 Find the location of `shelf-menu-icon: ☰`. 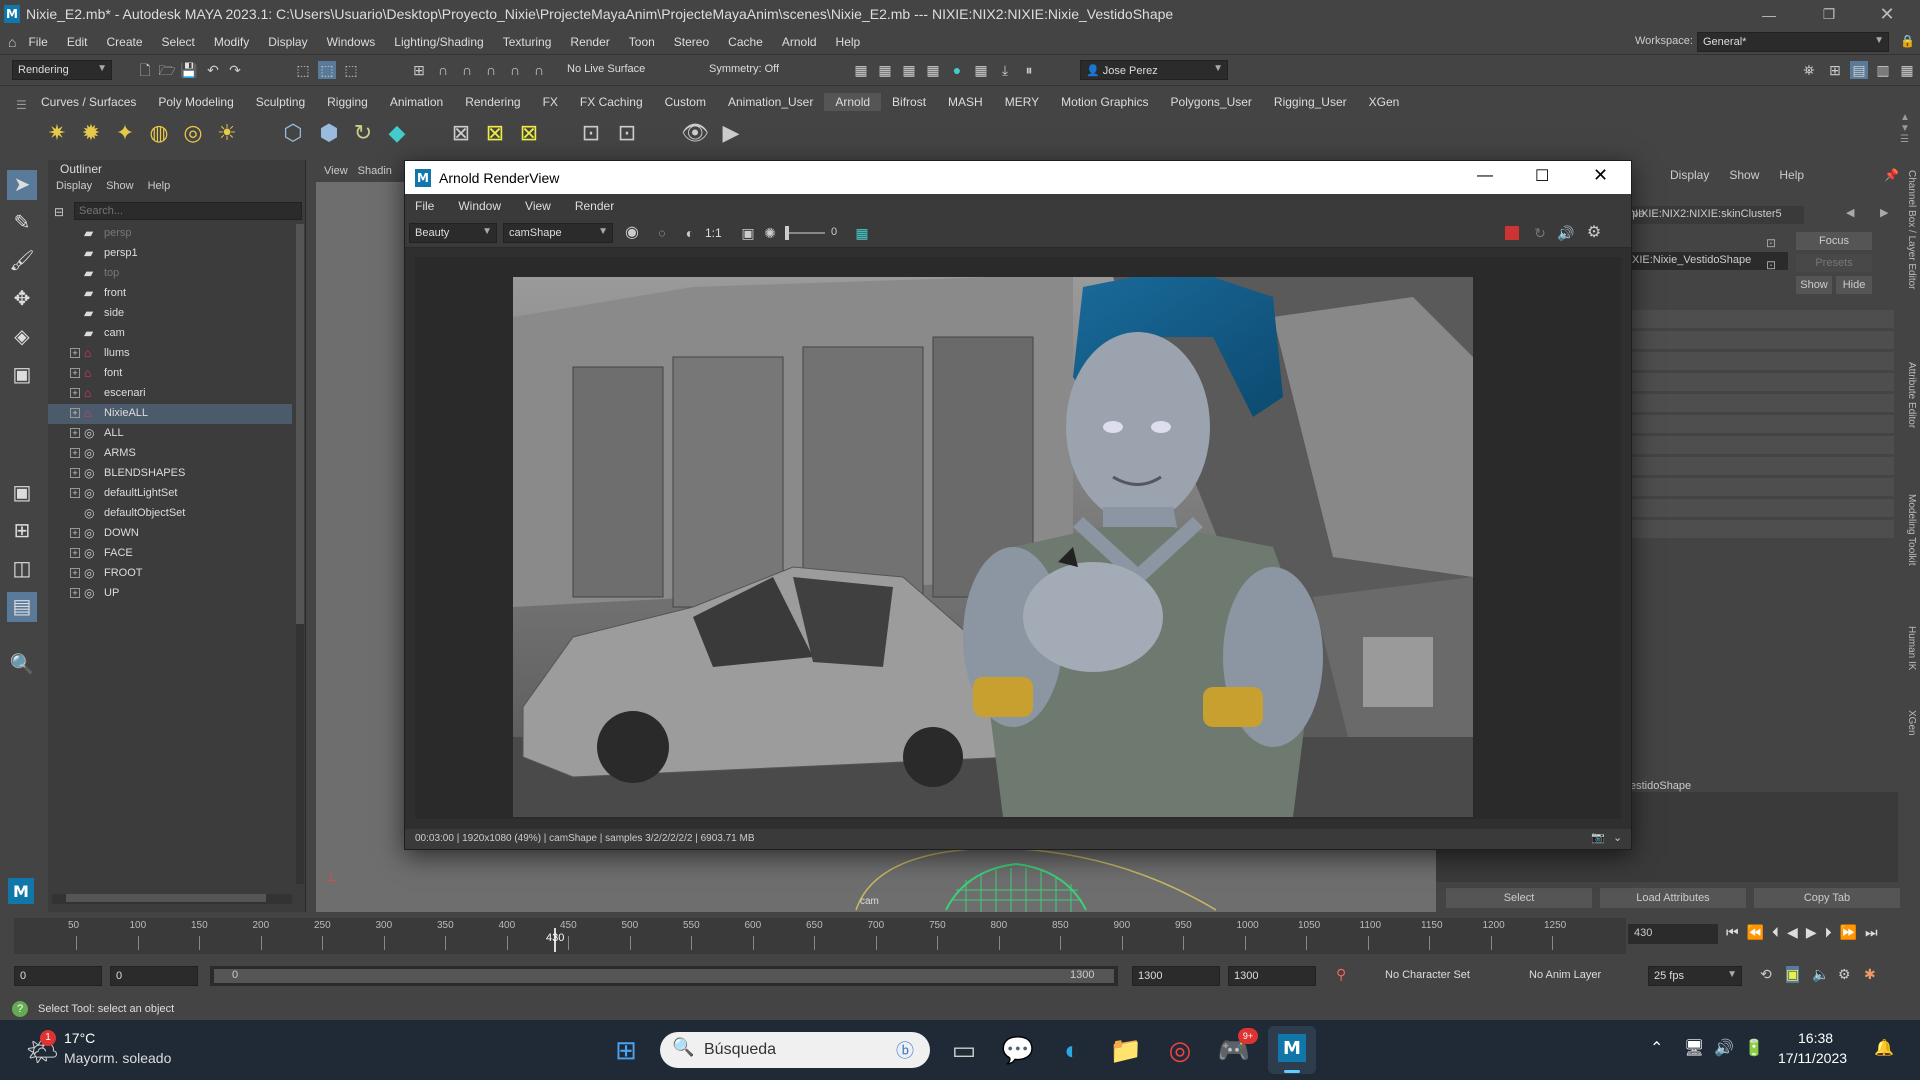

shelf-menu-icon: ☰ is located at coordinates (21, 105).